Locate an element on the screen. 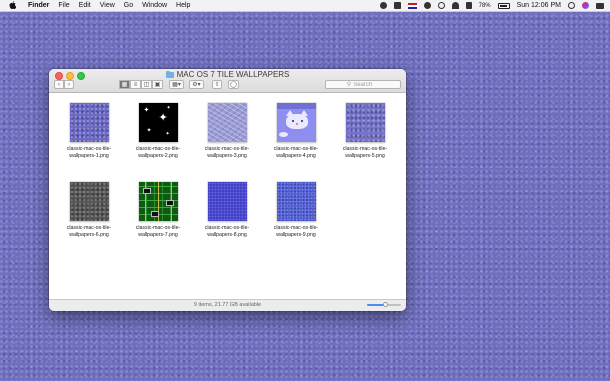 The width and height of the screenshot is (610, 381). volume-icon is located at coordinates (468, 5).